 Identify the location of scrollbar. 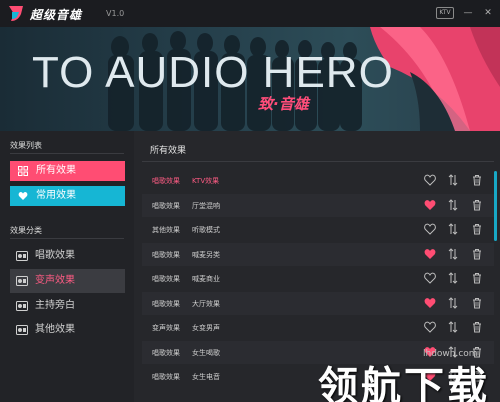
(495, 206).